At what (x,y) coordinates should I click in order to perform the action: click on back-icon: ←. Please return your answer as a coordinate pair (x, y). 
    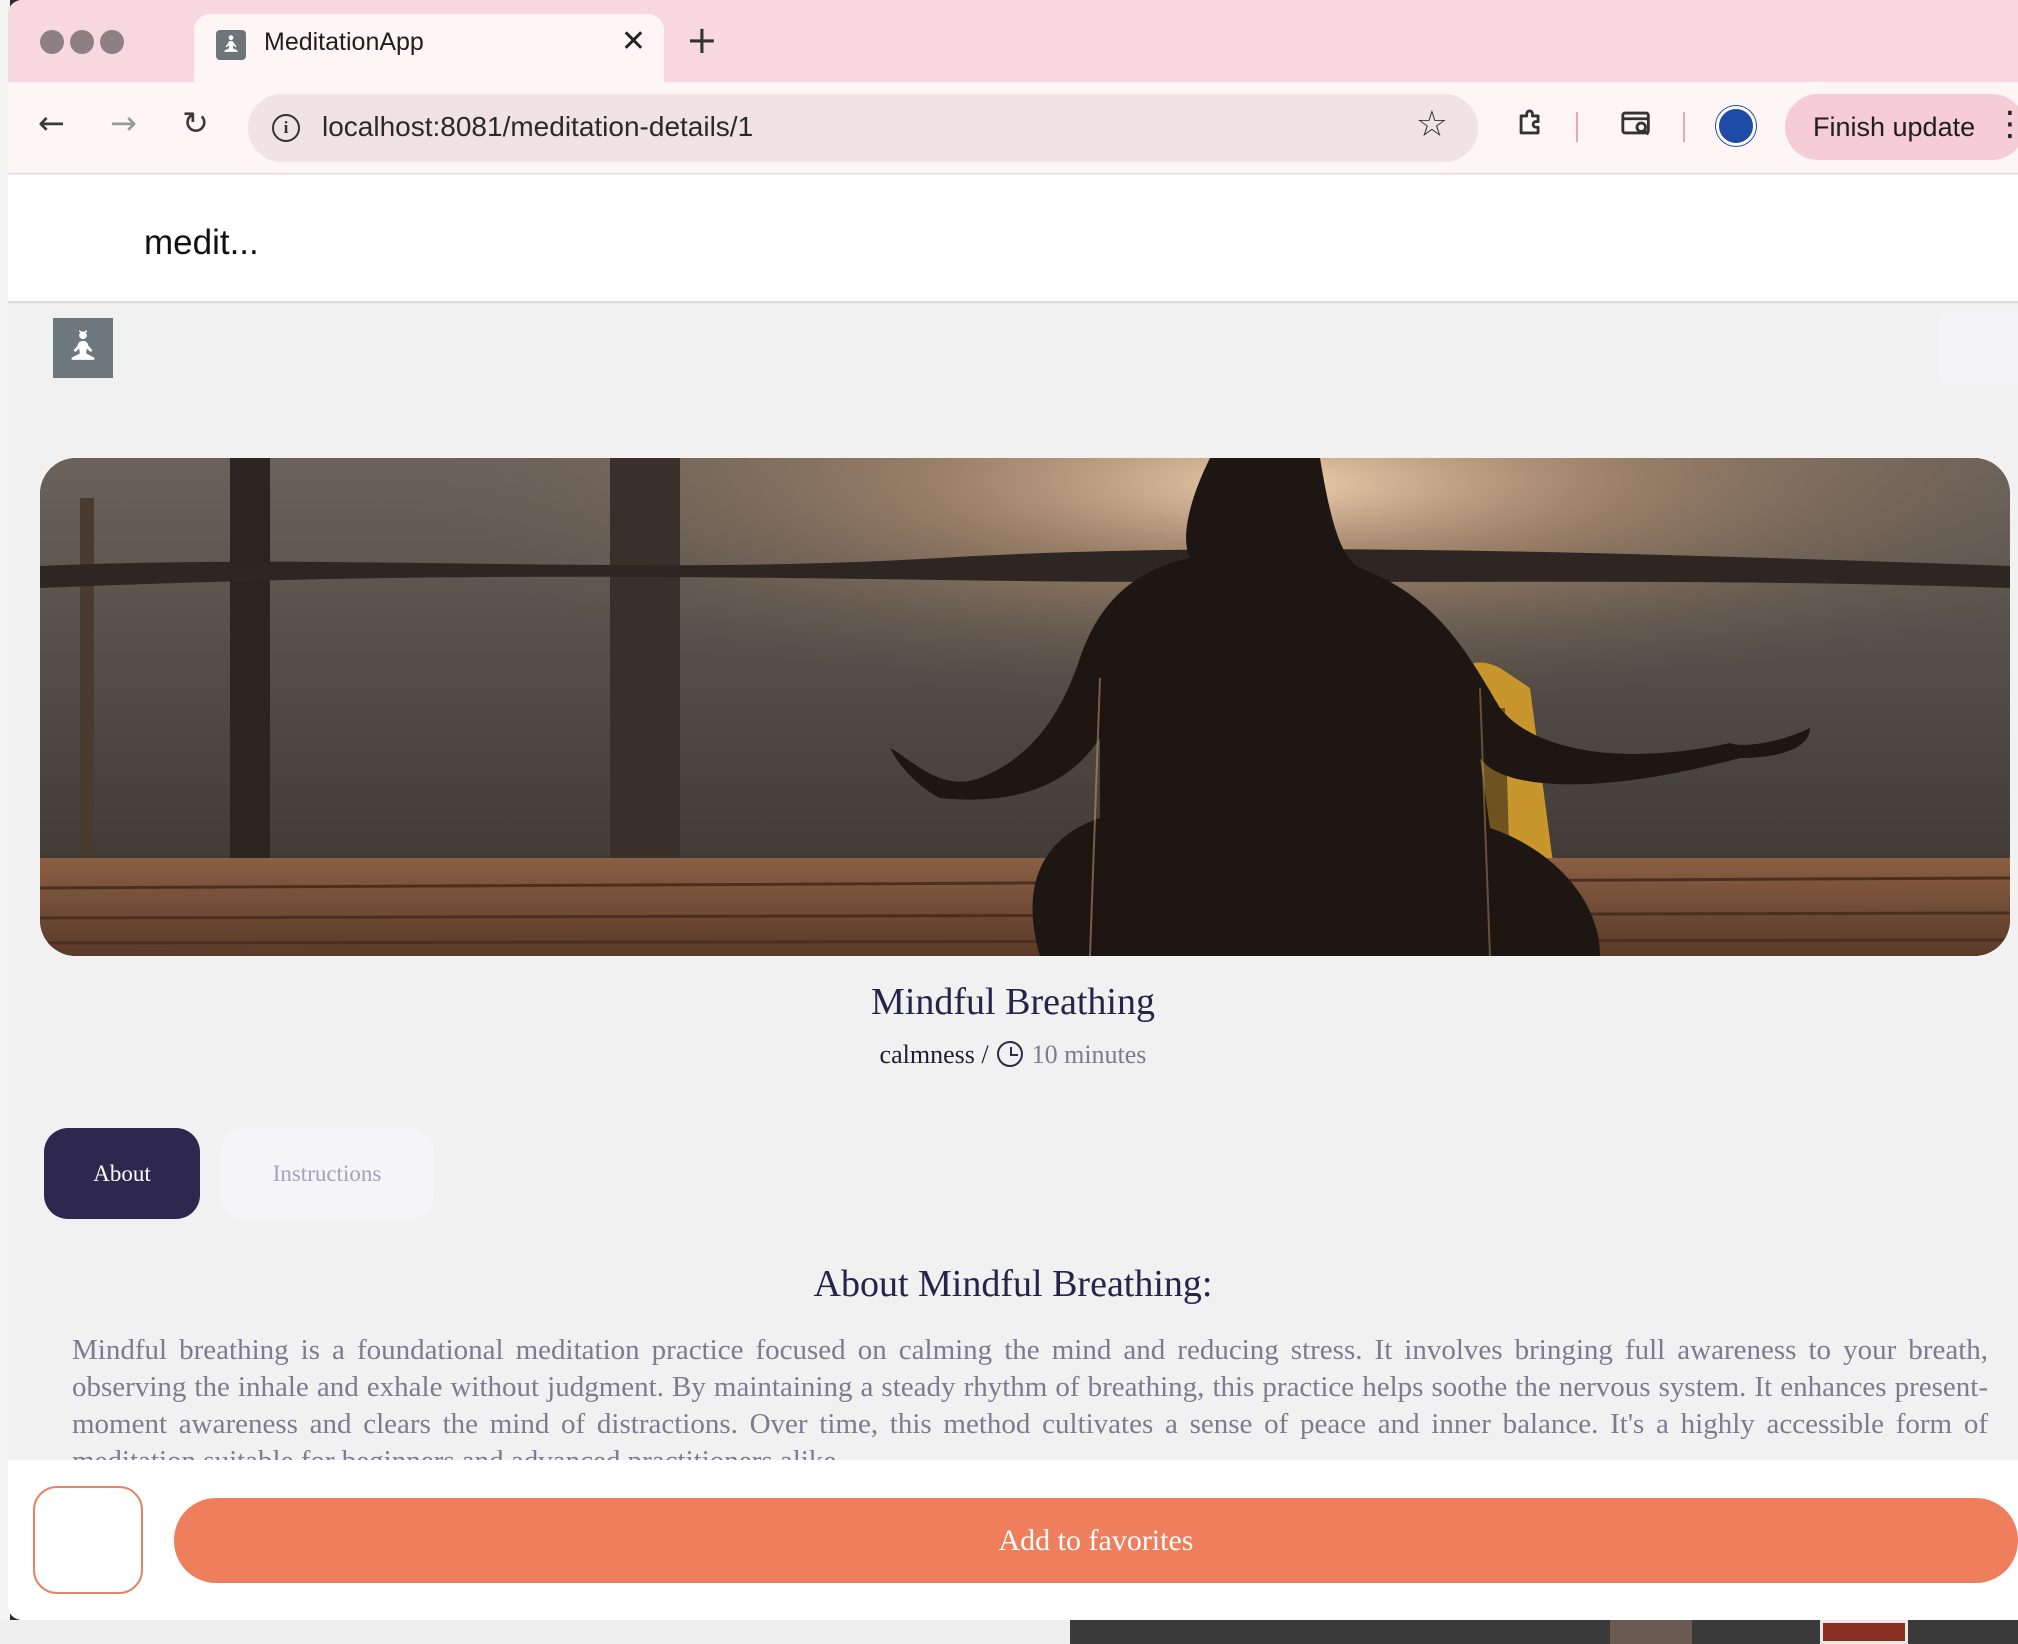
    Looking at the image, I should click on (51, 123).